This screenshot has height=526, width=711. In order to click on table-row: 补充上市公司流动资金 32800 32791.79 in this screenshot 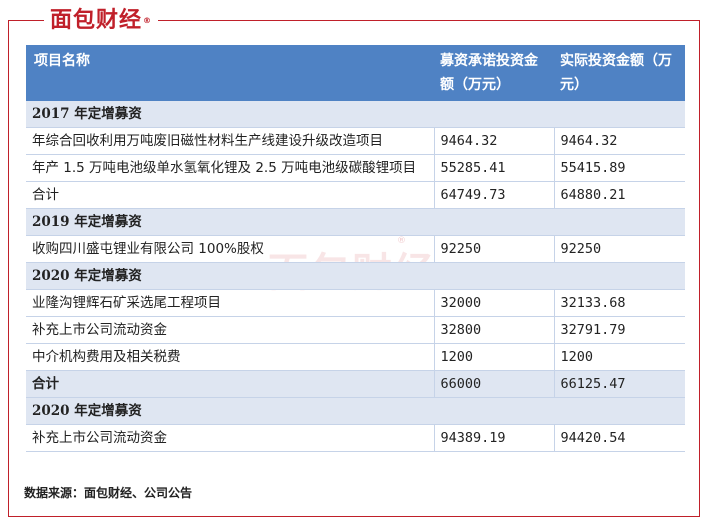, I will do `click(355, 330)`.